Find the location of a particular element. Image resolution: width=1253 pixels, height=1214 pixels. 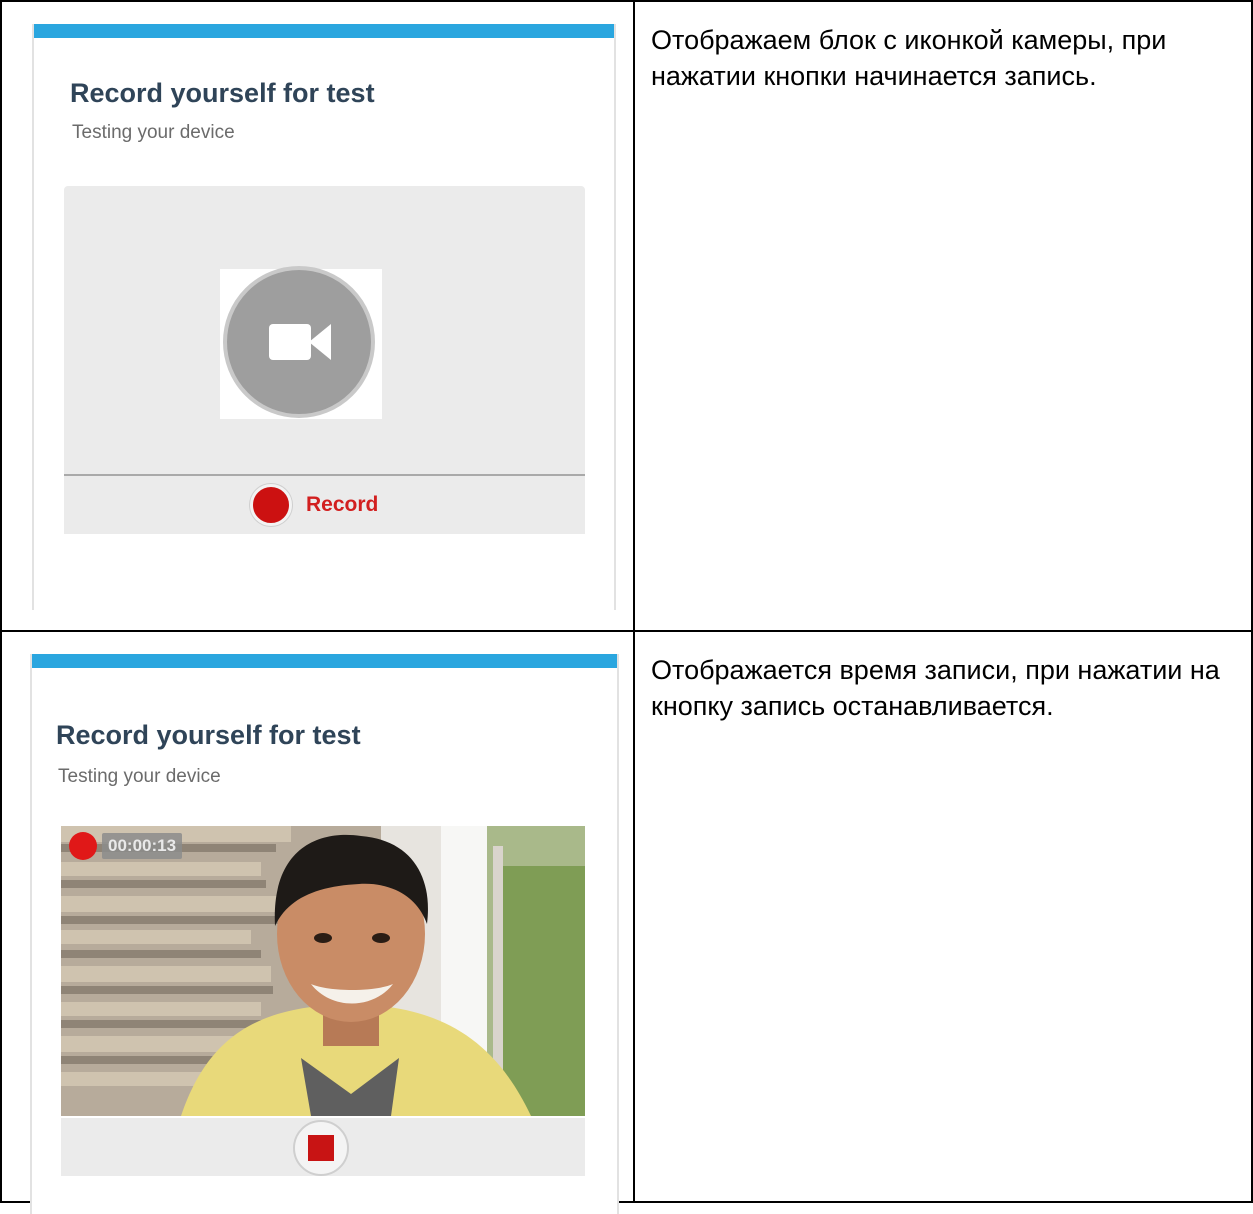

record-button: Record is located at coordinates (314, 505).